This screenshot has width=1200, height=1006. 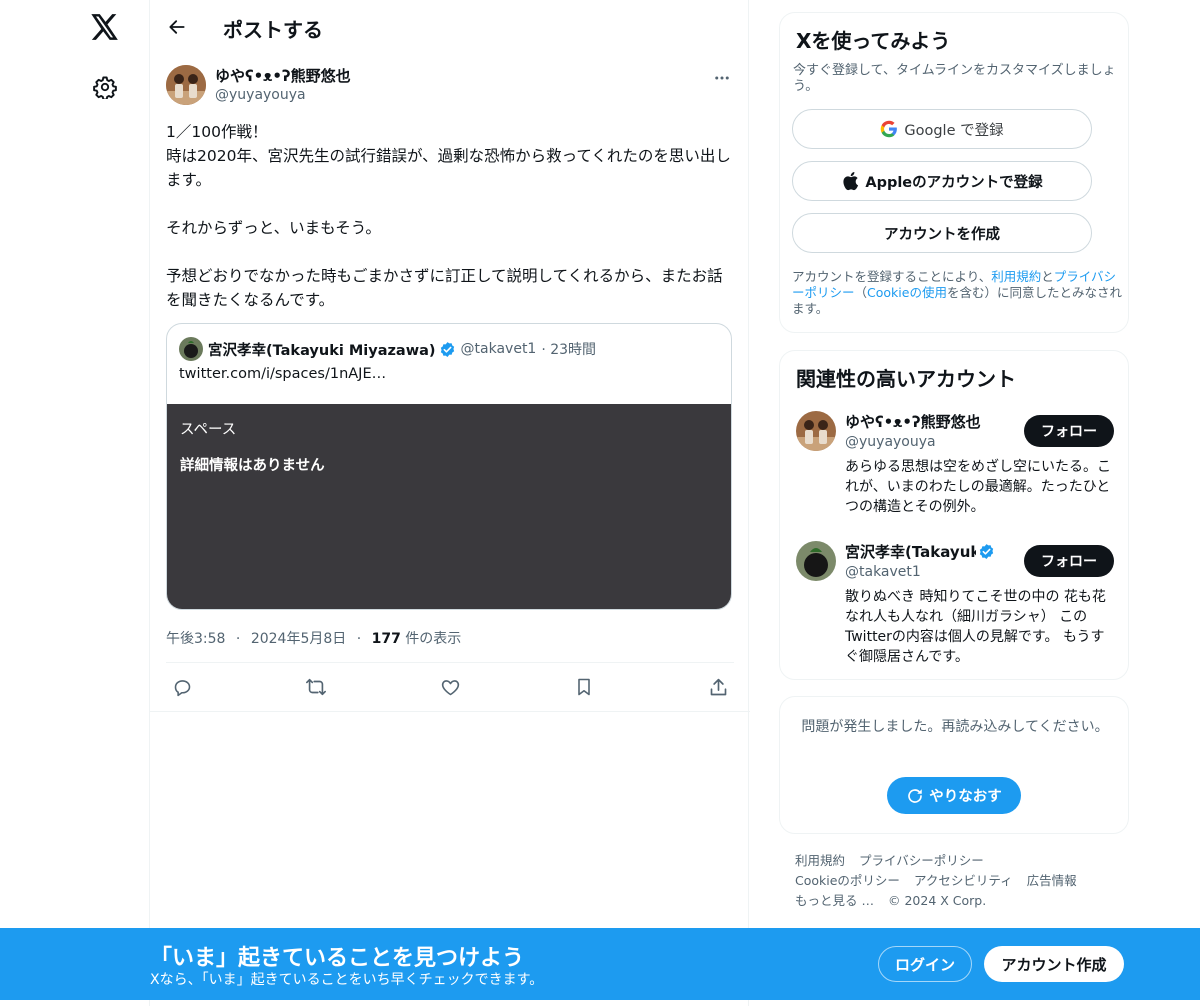 I want to click on legal-text: アカウントを登録することにより、, so click(x=892, y=276).